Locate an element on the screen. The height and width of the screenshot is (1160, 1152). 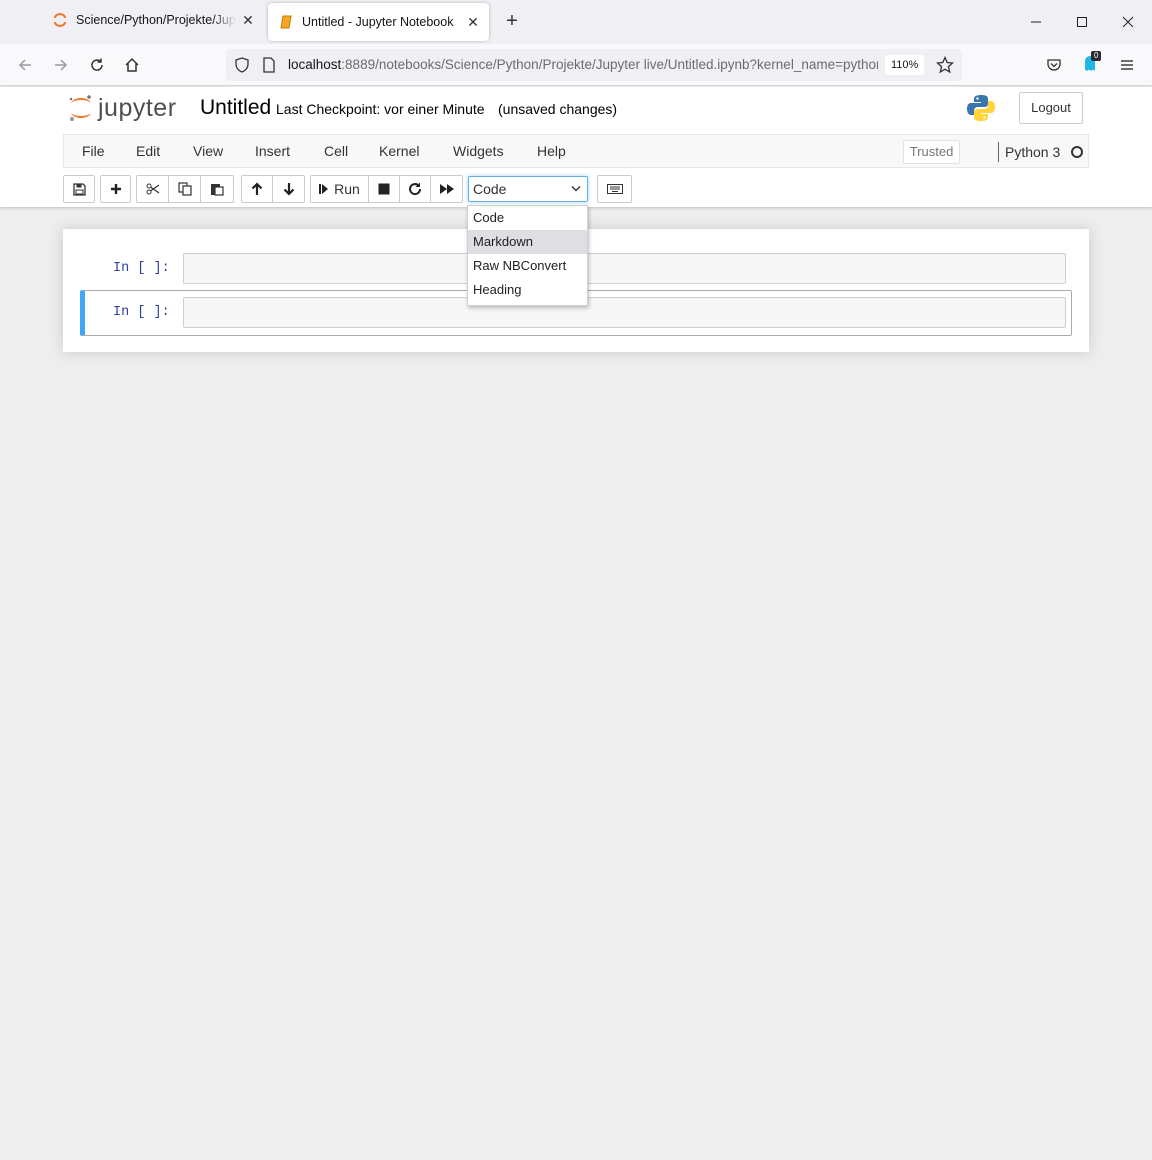
save-button is located at coordinates (79, 189).